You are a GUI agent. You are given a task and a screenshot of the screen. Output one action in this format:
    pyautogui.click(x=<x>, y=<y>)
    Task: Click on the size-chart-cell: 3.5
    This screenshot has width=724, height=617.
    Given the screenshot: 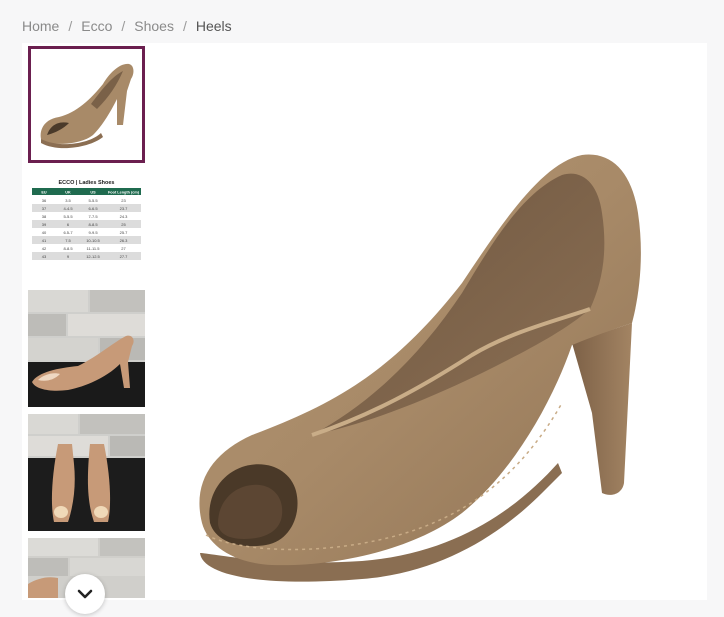 What is the action you would take?
    pyautogui.click(x=68, y=200)
    